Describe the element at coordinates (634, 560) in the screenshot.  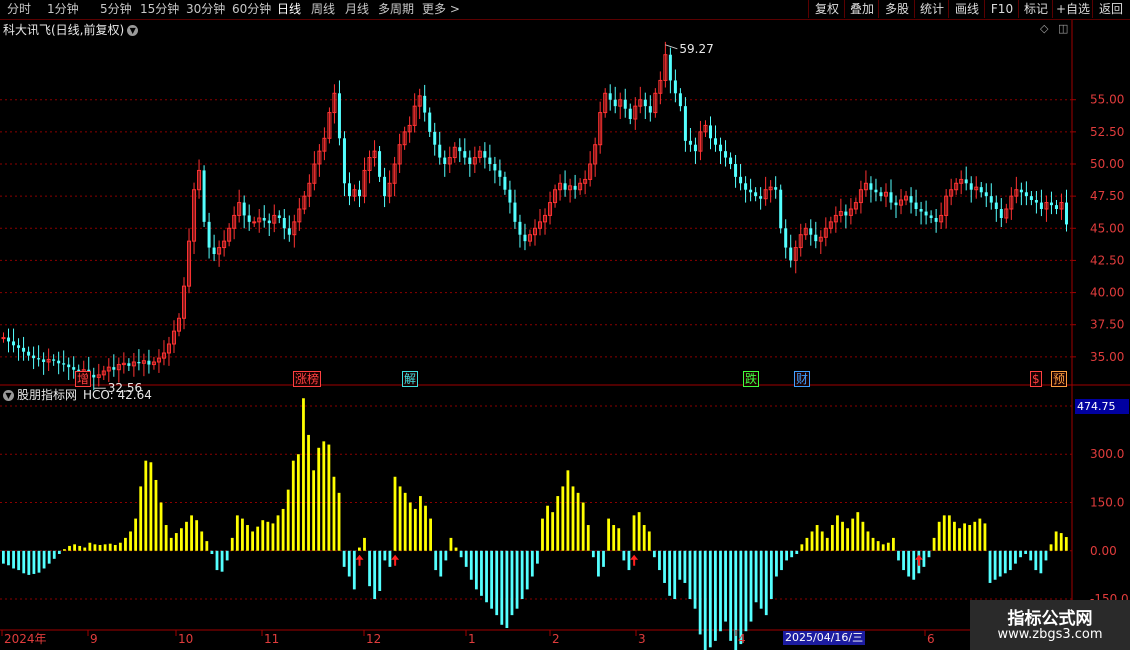
I see `buy-arrow-icon` at that location.